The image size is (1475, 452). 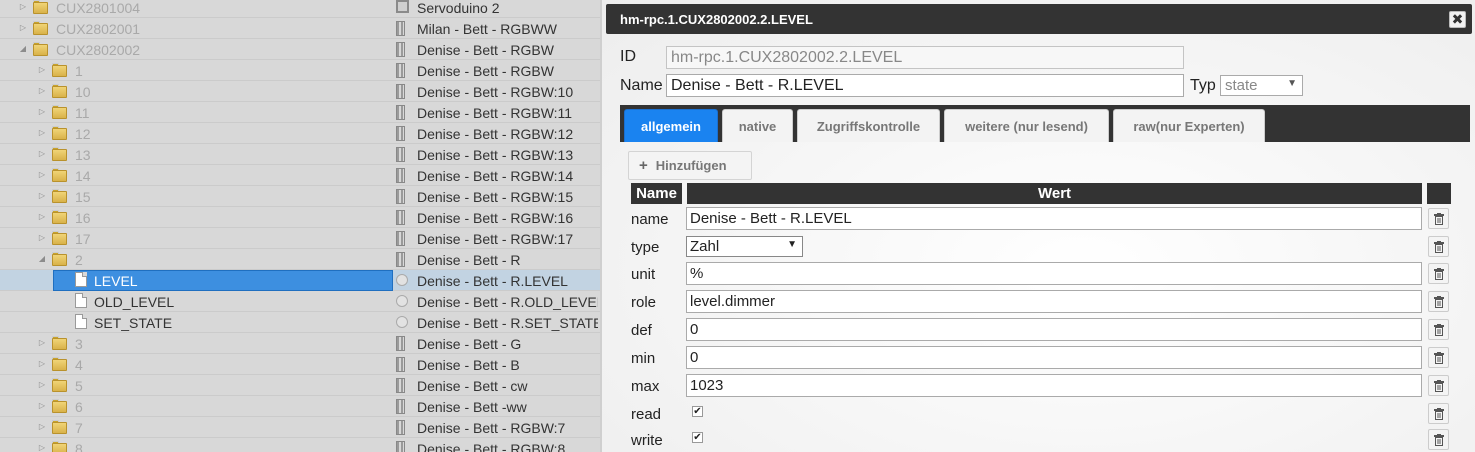 What do you see at coordinates (507, 302) in the screenshot?
I see `tree-item-device-name: Denise - Bett - R.OLD_LEVEL` at bounding box center [507, 302].